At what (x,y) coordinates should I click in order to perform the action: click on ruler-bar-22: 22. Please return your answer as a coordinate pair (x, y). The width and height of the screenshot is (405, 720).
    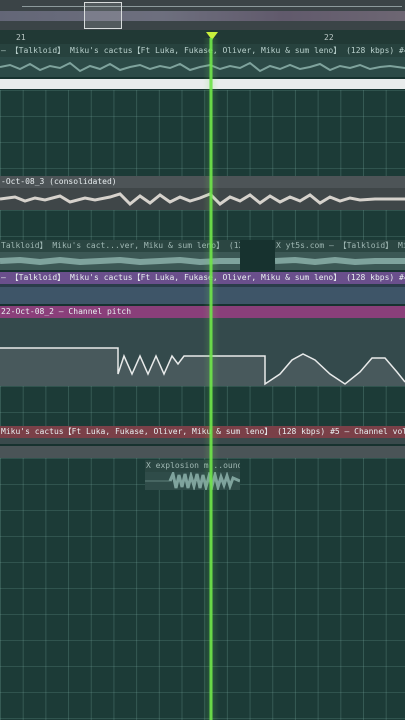
    Looking at the image, I should click on (329, 37).